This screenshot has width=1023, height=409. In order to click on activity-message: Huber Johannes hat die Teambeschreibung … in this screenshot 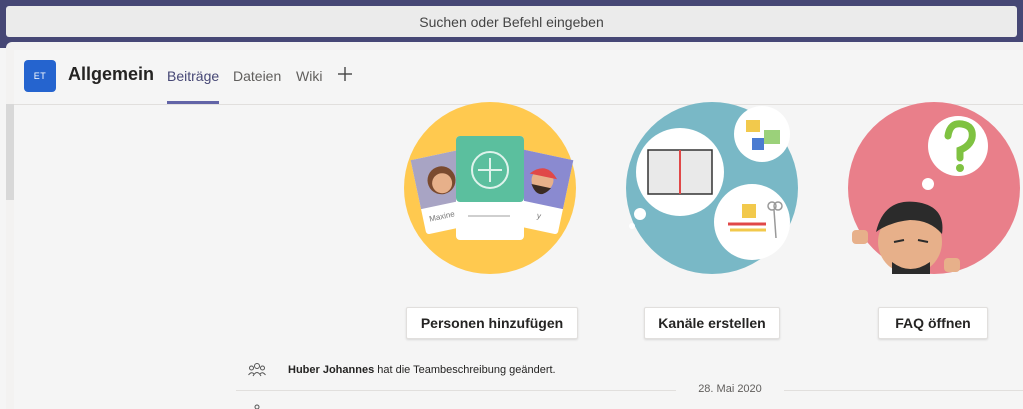, I will do `click(422, 370)`.